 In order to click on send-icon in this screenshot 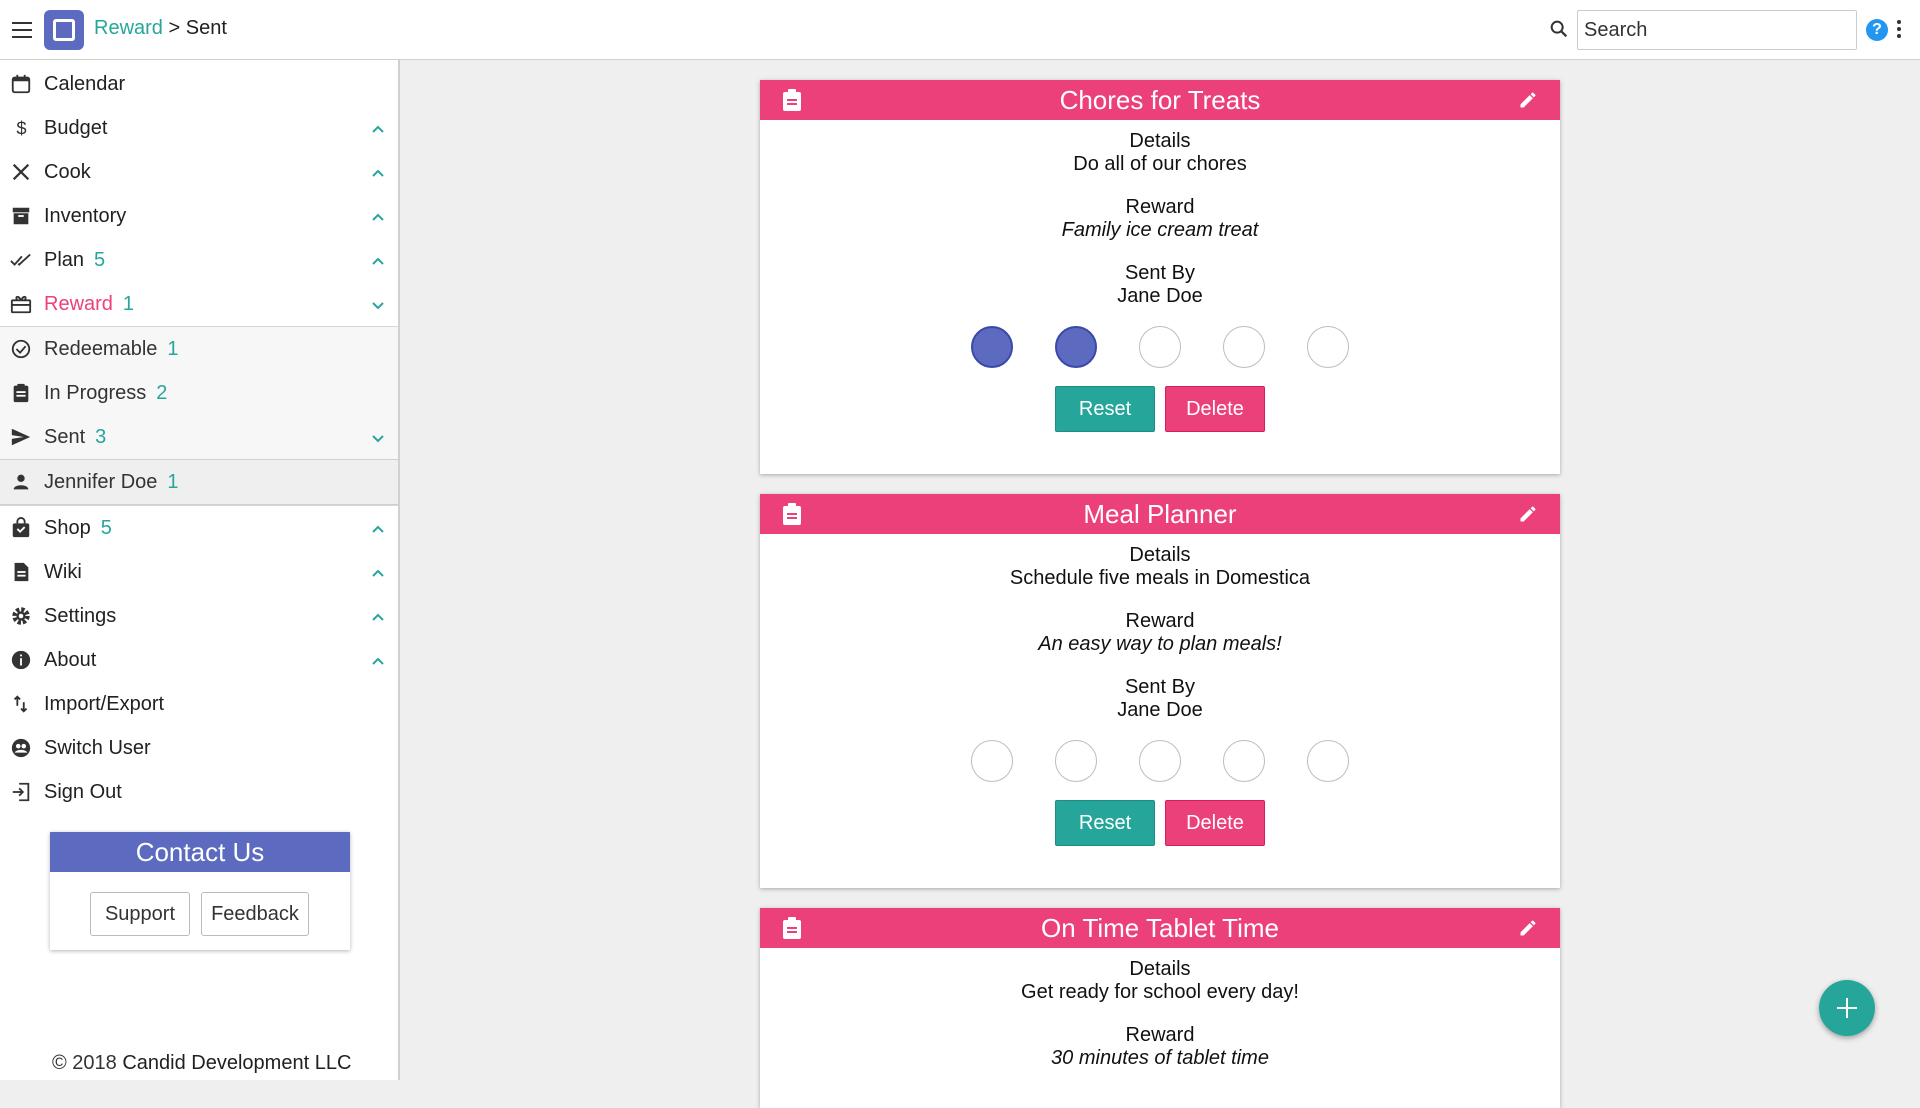, I will do `click(21, 437)`.